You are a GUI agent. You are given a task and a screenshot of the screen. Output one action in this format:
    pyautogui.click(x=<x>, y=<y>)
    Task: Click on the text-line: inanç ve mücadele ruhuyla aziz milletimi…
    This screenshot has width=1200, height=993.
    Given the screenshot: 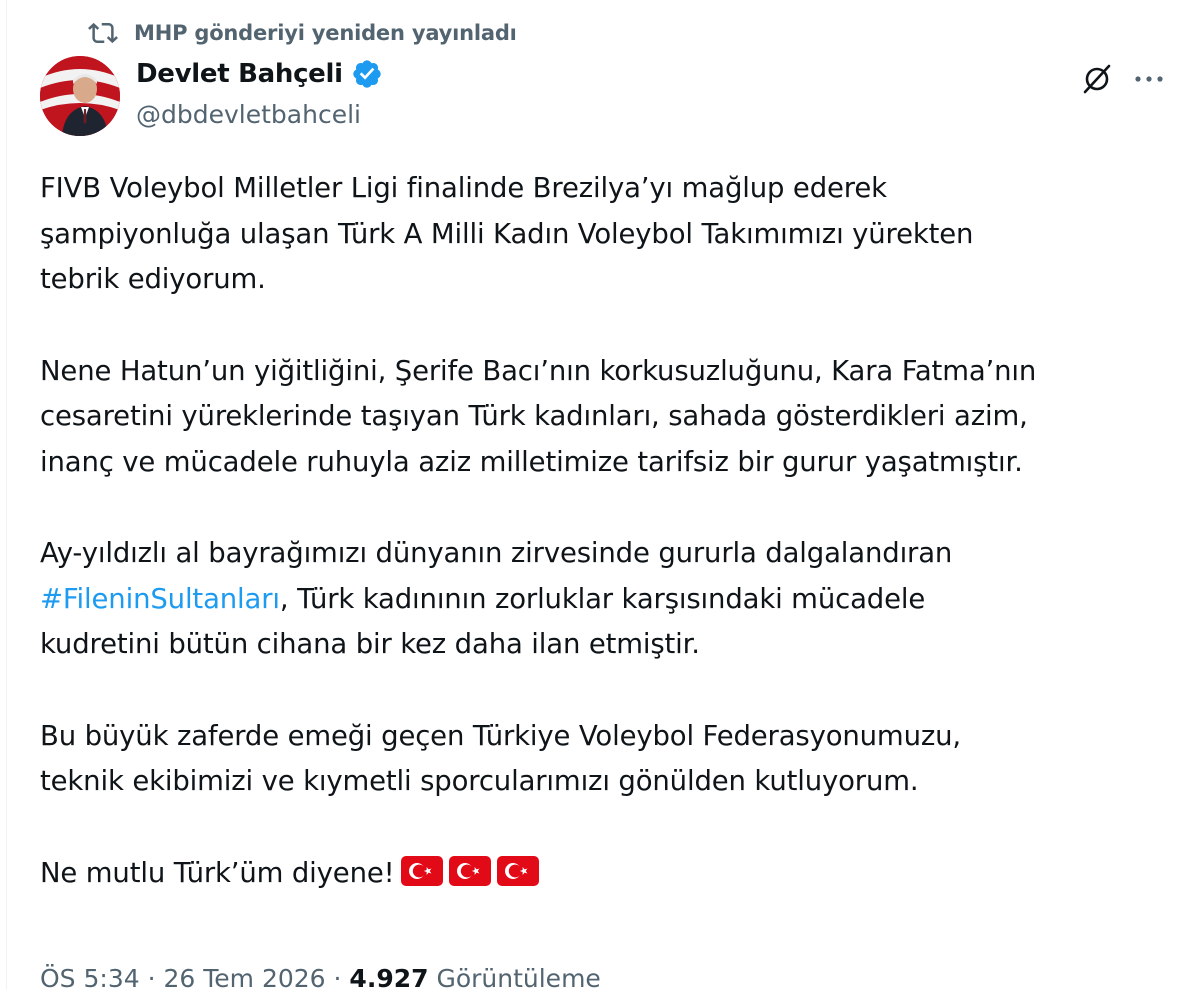 What is the action you would take?
    pyautogui.click(x=531, y=461)
    